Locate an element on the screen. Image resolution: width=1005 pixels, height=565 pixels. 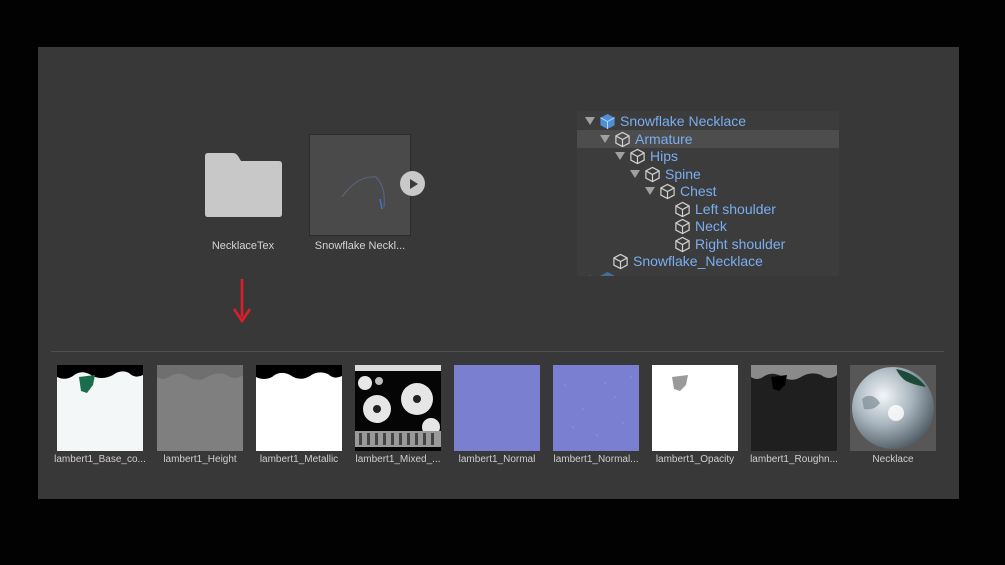
hierarchy-label: Hips is located at coordinates (664, 156).